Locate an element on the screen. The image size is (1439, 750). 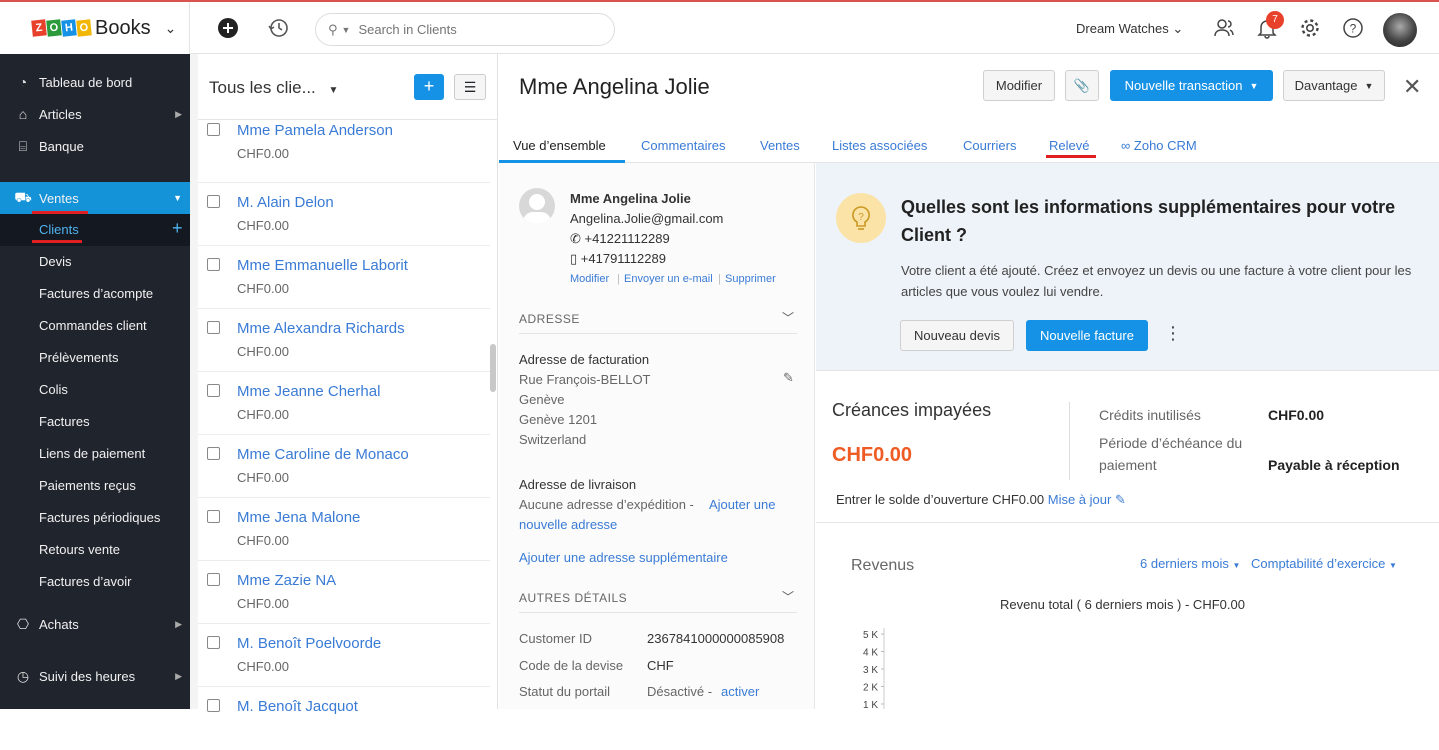
send-email-link: Envoyer un e-mail is located at coordinates (668, 279).